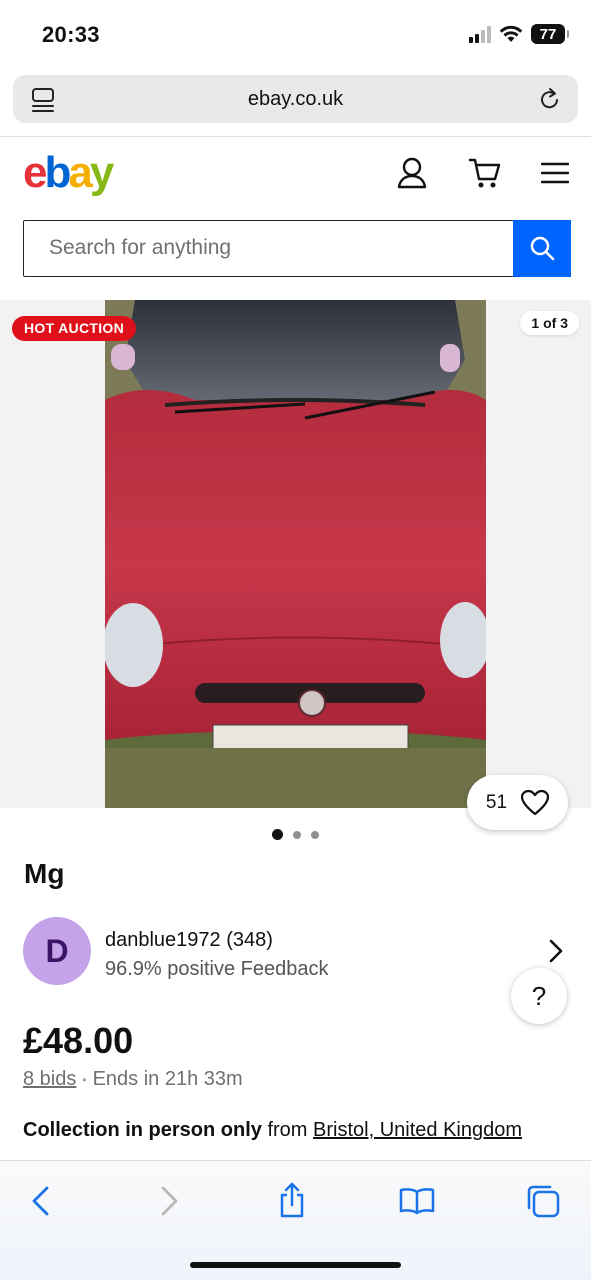 The width and height of the screenshot is (591, 1280). I want to click on carousel-dots, so click(295, 834).